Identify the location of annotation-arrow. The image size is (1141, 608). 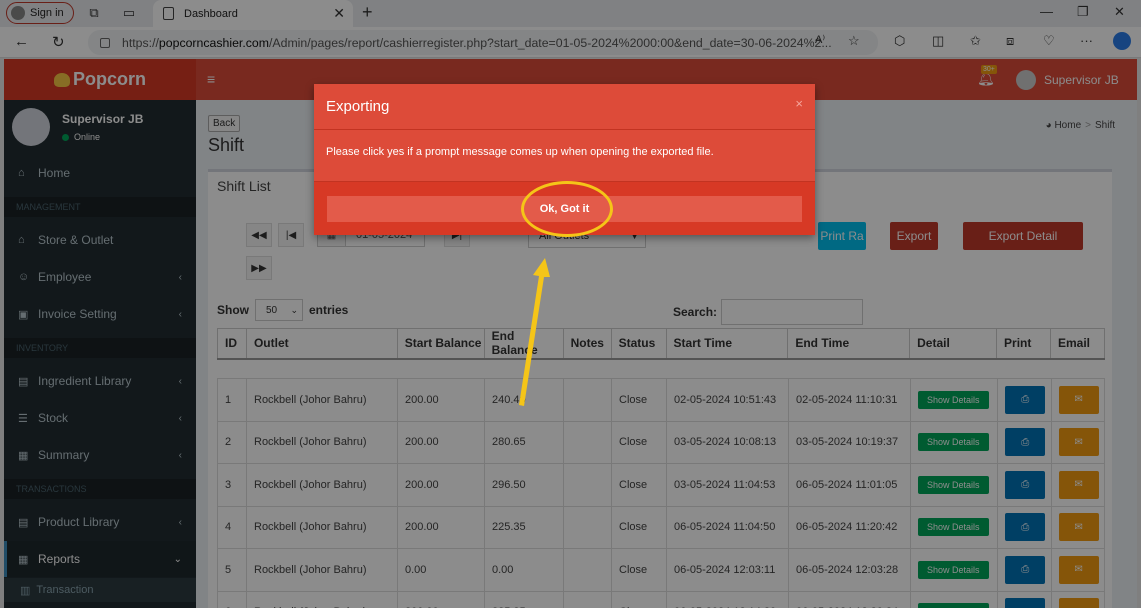
(534, 332).